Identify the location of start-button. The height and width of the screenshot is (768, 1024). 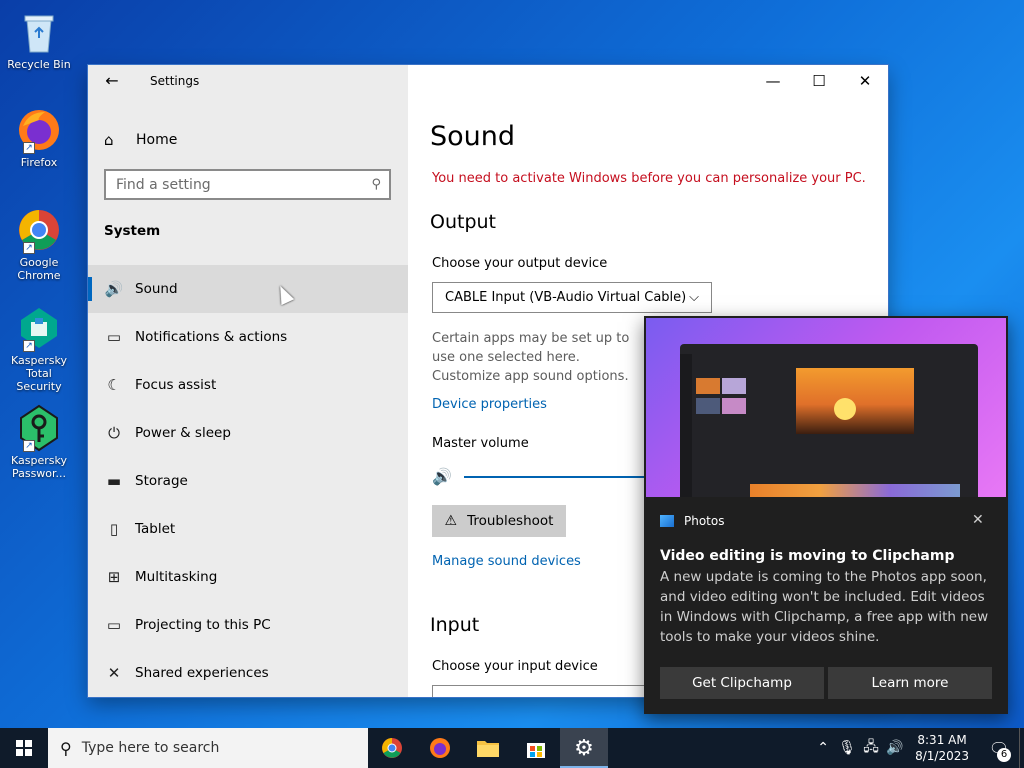
(24, 748).